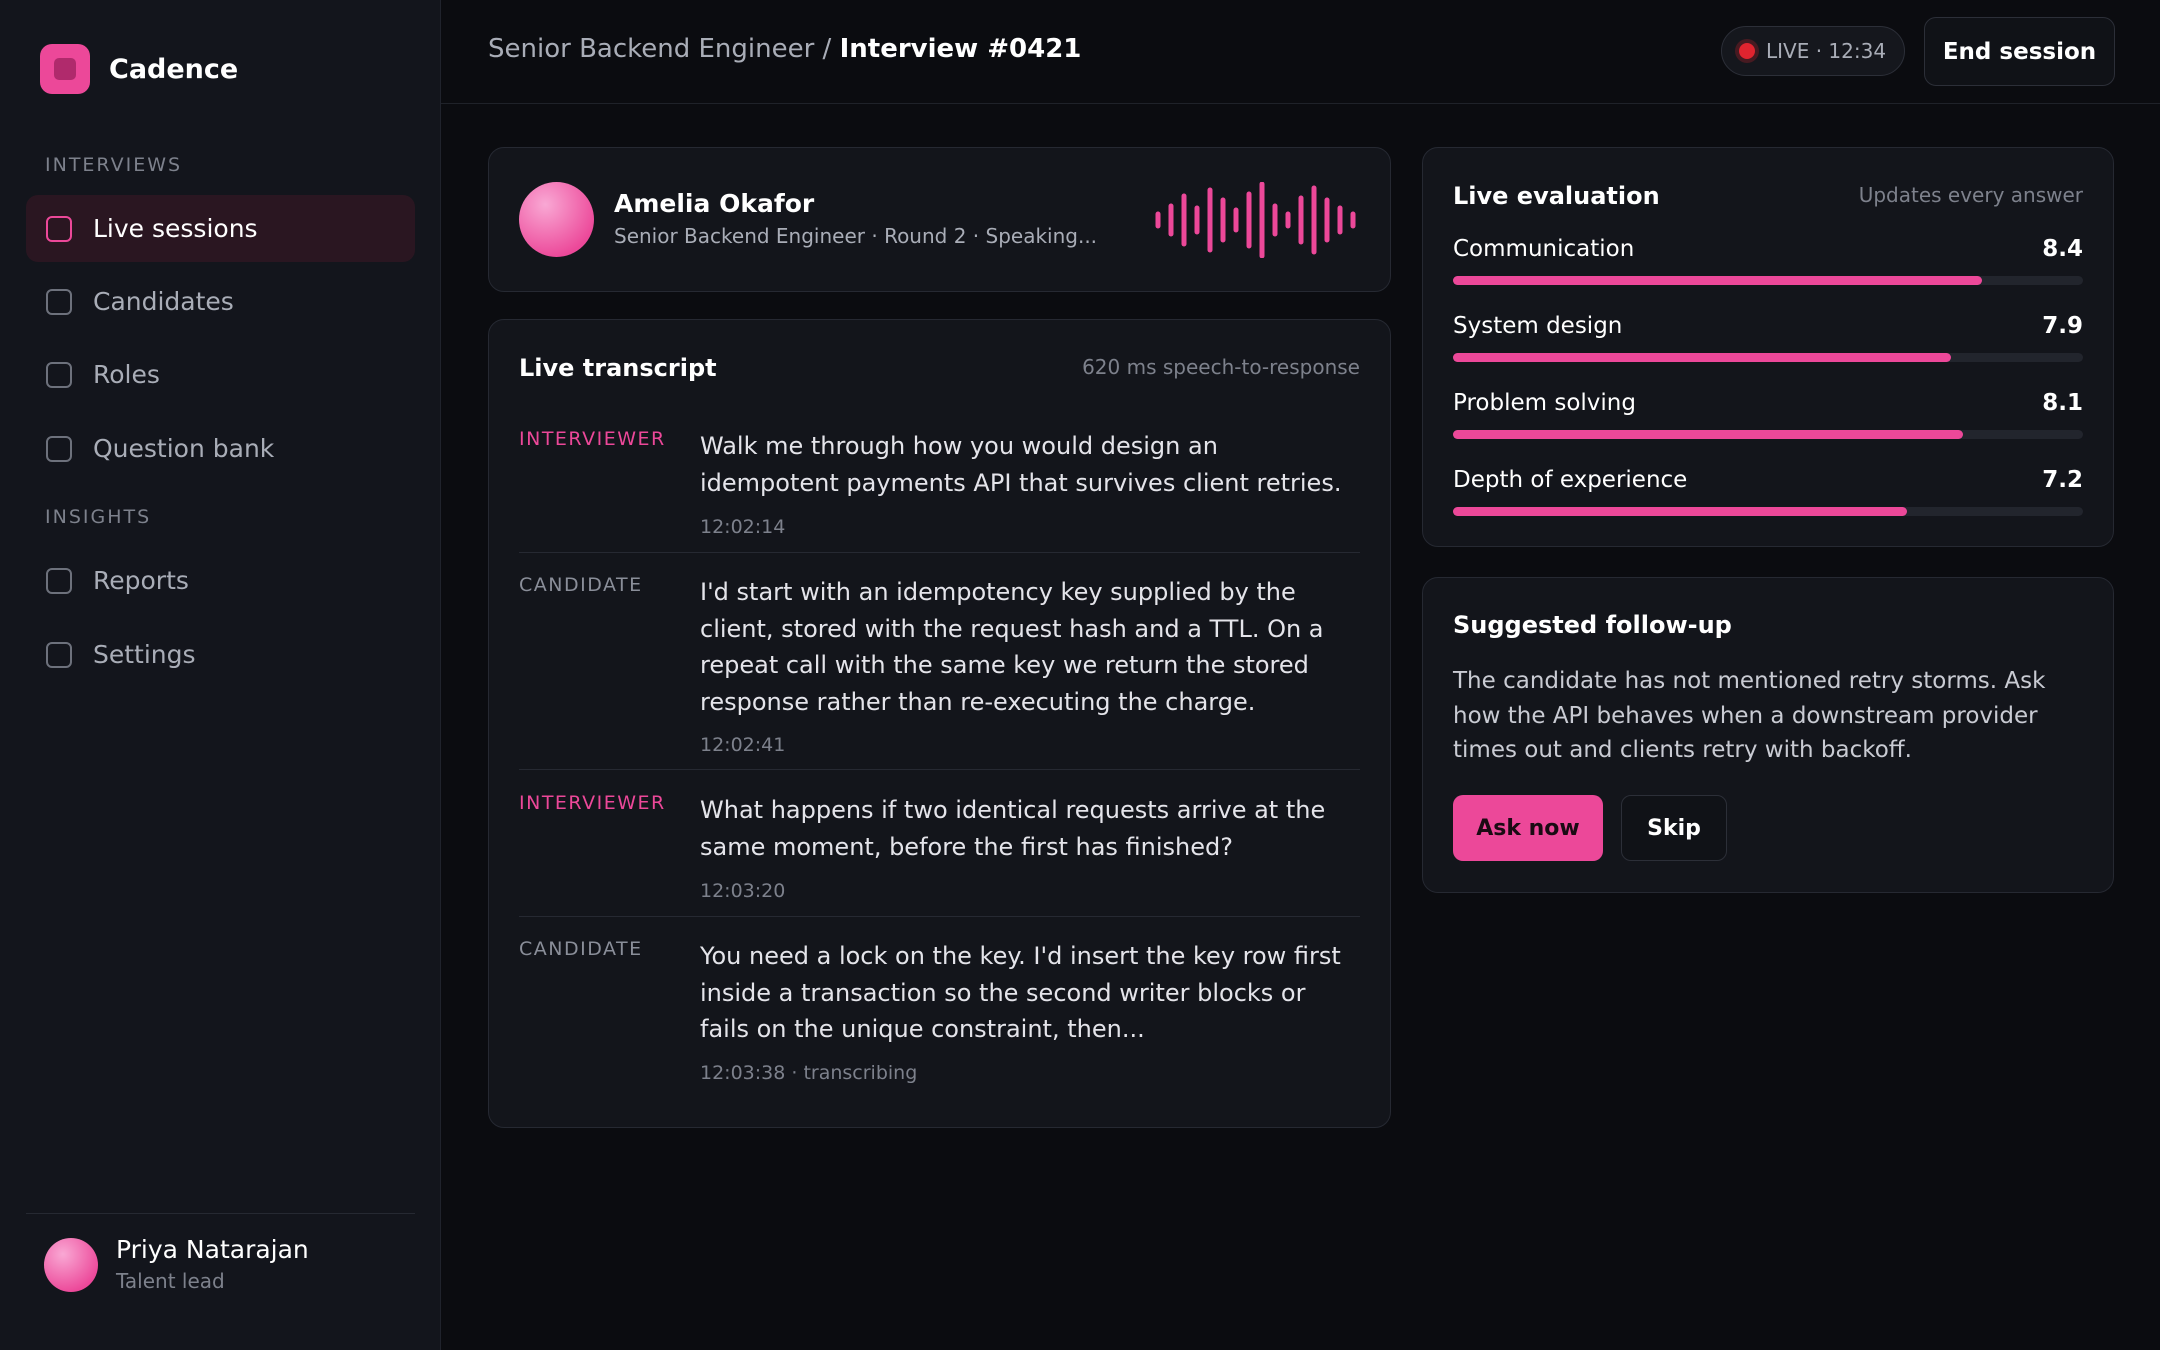 Image resolution: width=2160 pixels, height=1350 pixels. Describe the element at coordinates (1544, 403) in the screenshot. I see `metric-label: Problem solving` at that location.